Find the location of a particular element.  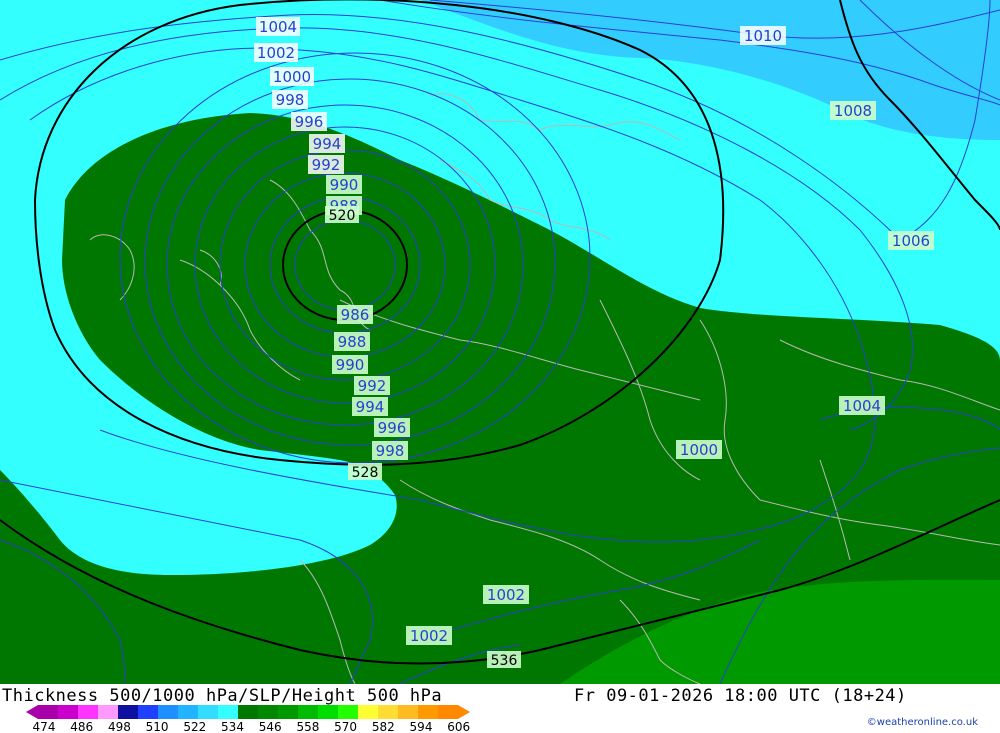

scale-arrow-left is located at coordinates (32, 712).